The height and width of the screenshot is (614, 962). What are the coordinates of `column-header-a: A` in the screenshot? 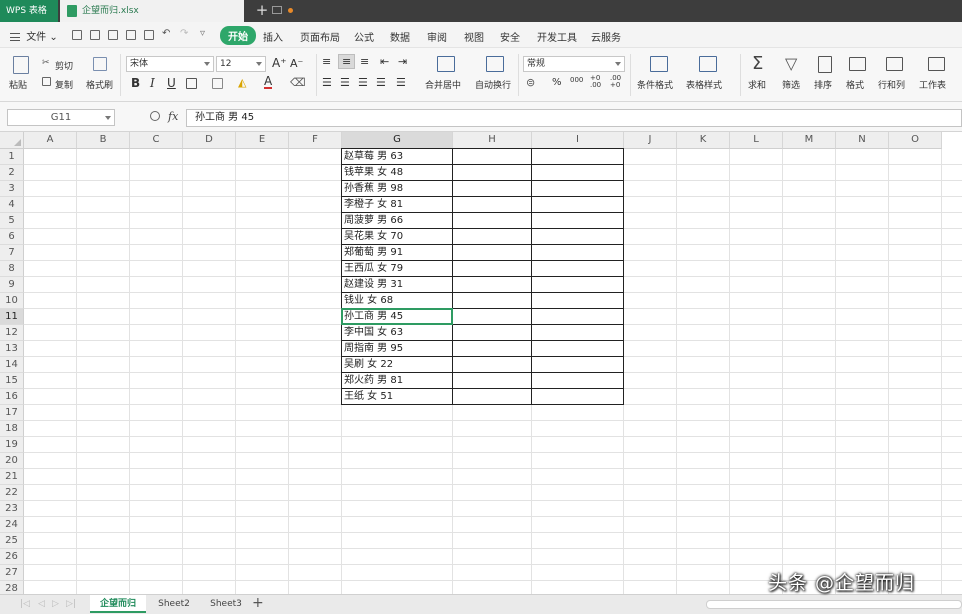 It's located at (50, 140).